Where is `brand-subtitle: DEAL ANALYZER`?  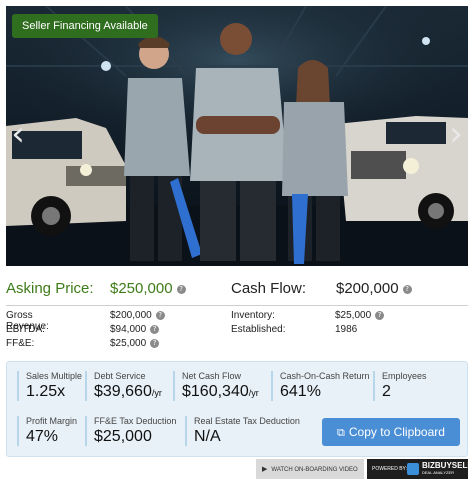
brand-subtitle: DEAL ANALYZER is located at coordinates (438, 472).